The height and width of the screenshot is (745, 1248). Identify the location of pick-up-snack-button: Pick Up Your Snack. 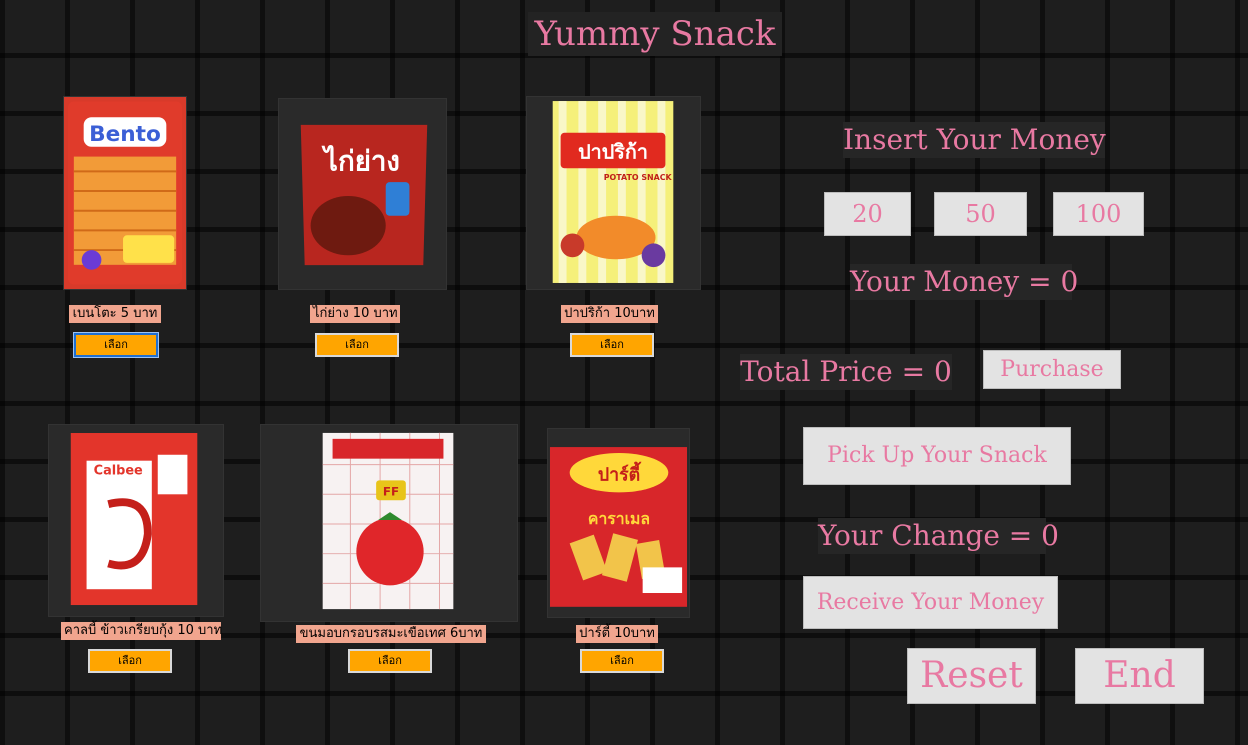
(937, 456).